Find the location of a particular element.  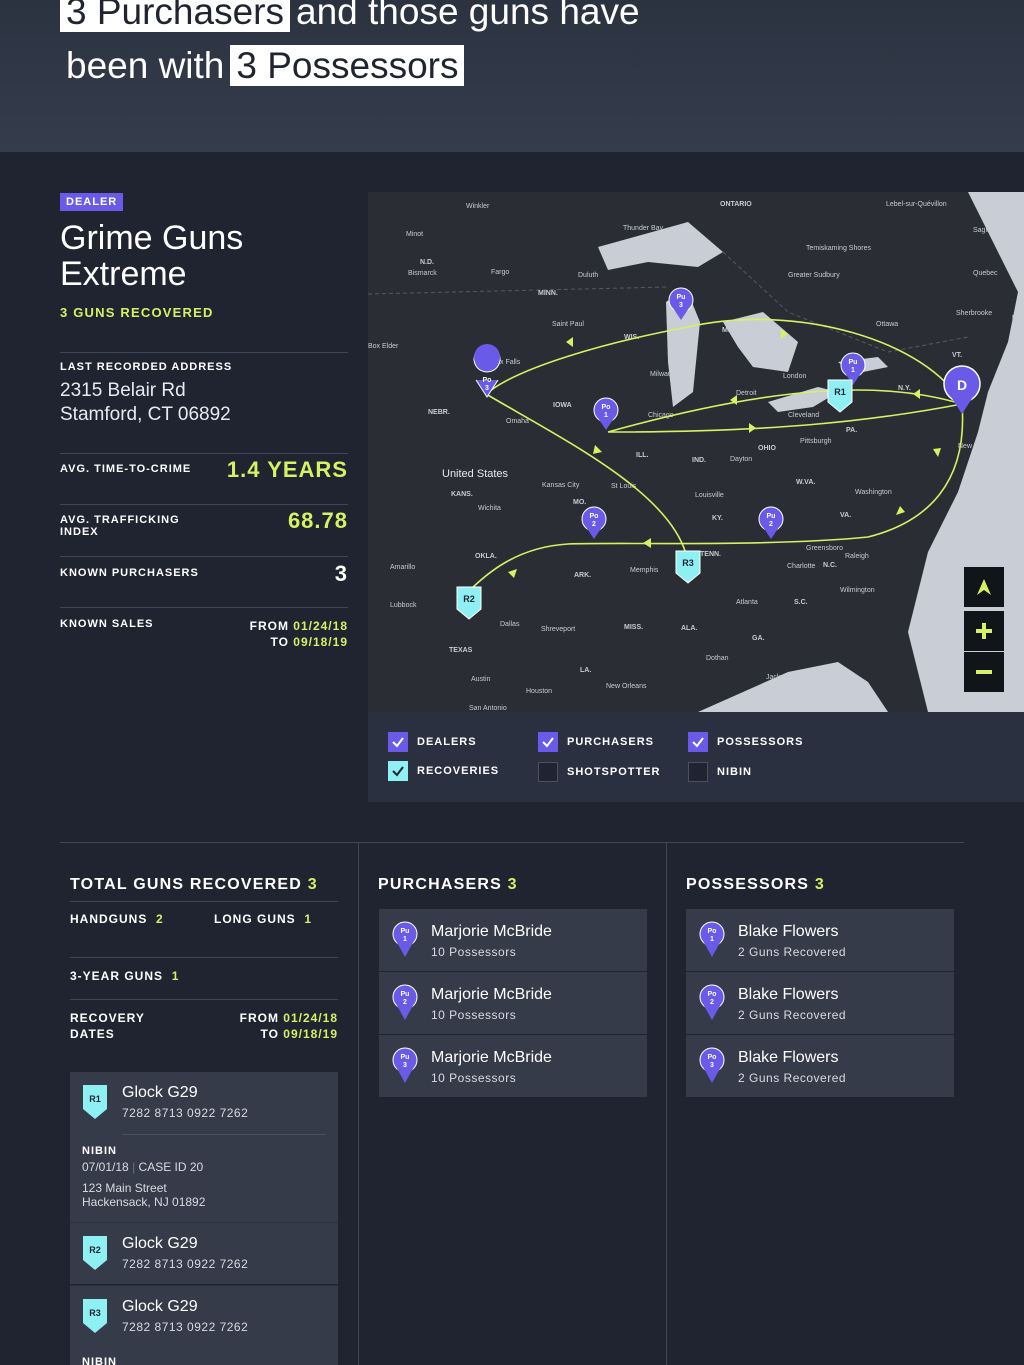

possessor-card: Po 3 Blake Flowers 2 Guns Recovered is located at coordinates (820, 1066).